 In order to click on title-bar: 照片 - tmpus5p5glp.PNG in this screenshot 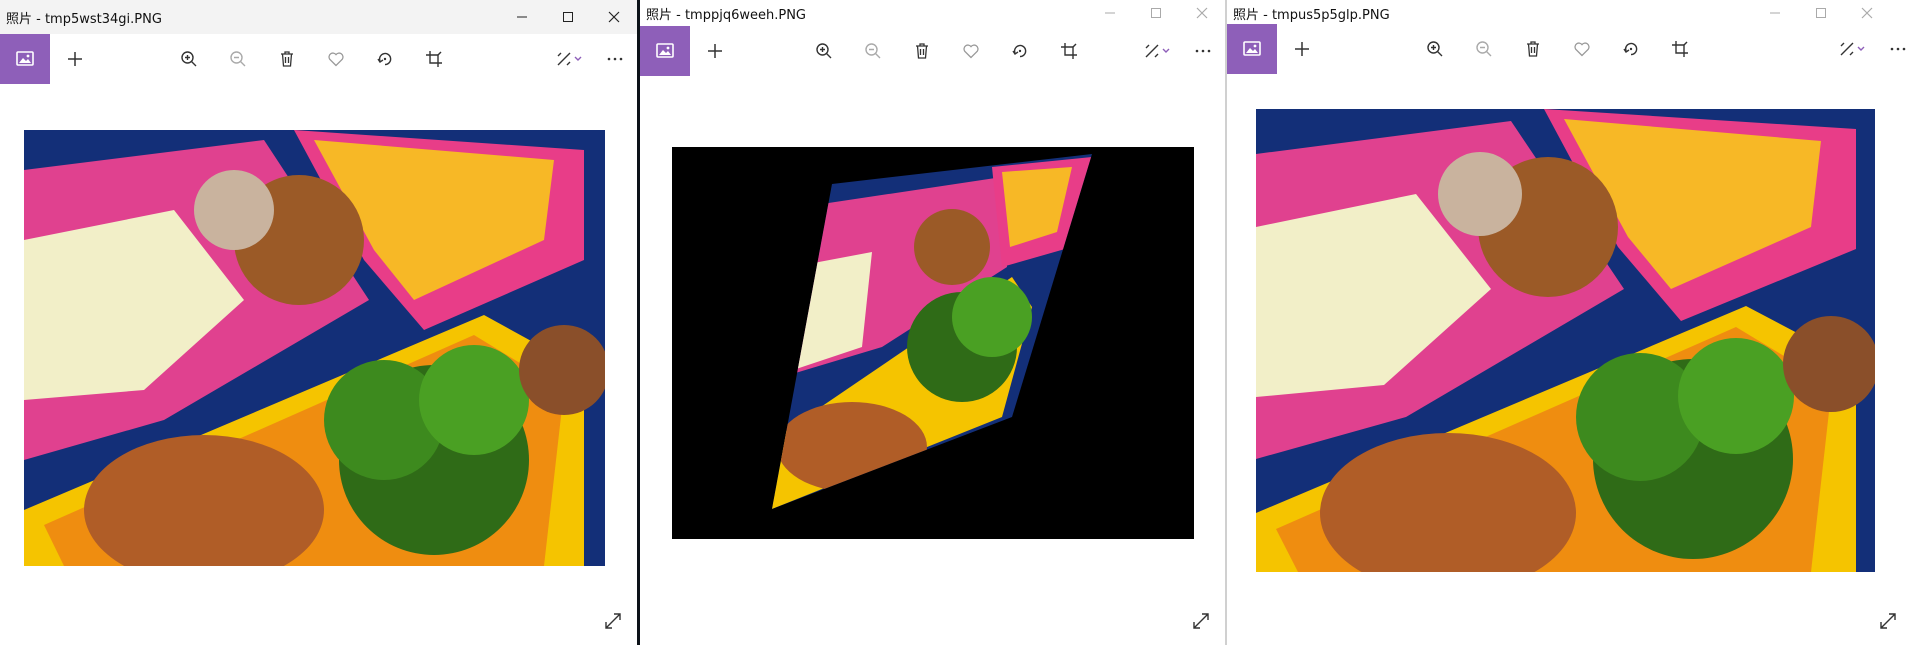, I will do `click(1573, 13)`.